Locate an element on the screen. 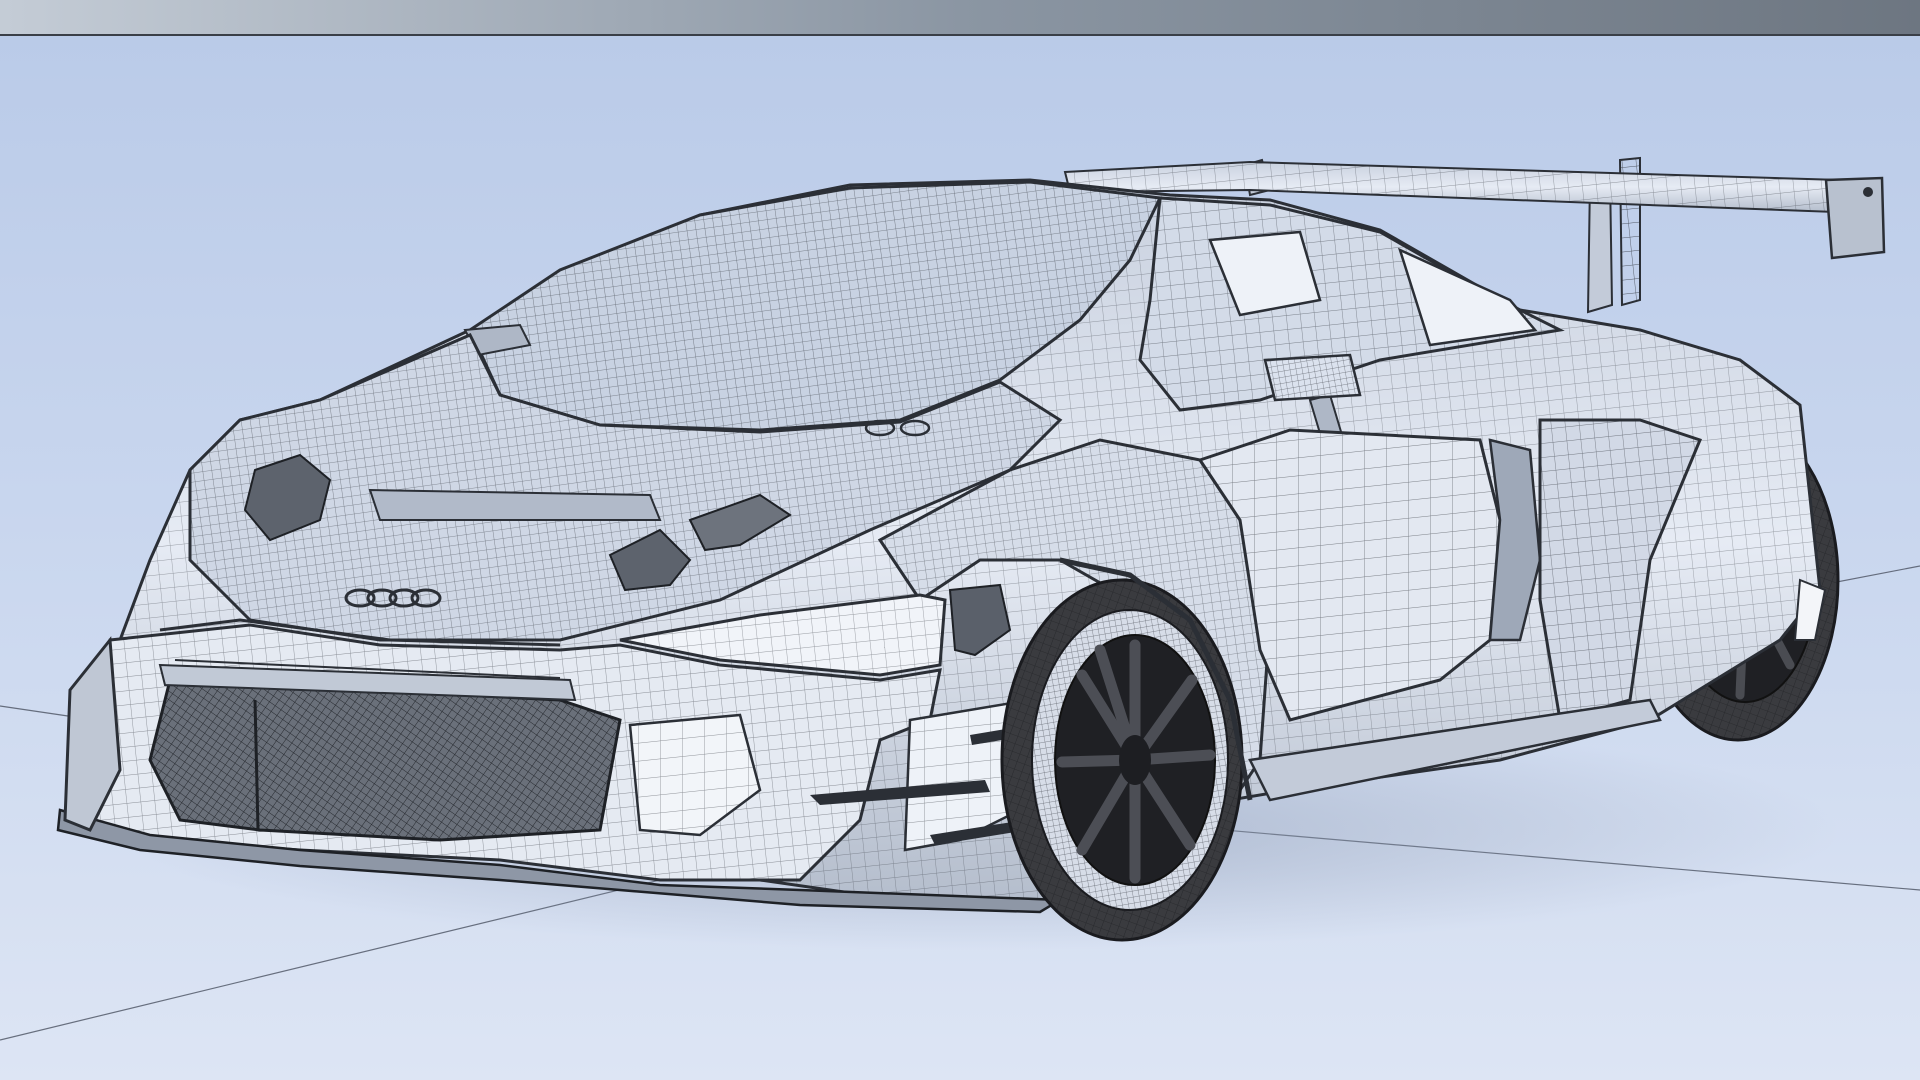  mirror-head-mesh is located at coordinates (1312, 377).